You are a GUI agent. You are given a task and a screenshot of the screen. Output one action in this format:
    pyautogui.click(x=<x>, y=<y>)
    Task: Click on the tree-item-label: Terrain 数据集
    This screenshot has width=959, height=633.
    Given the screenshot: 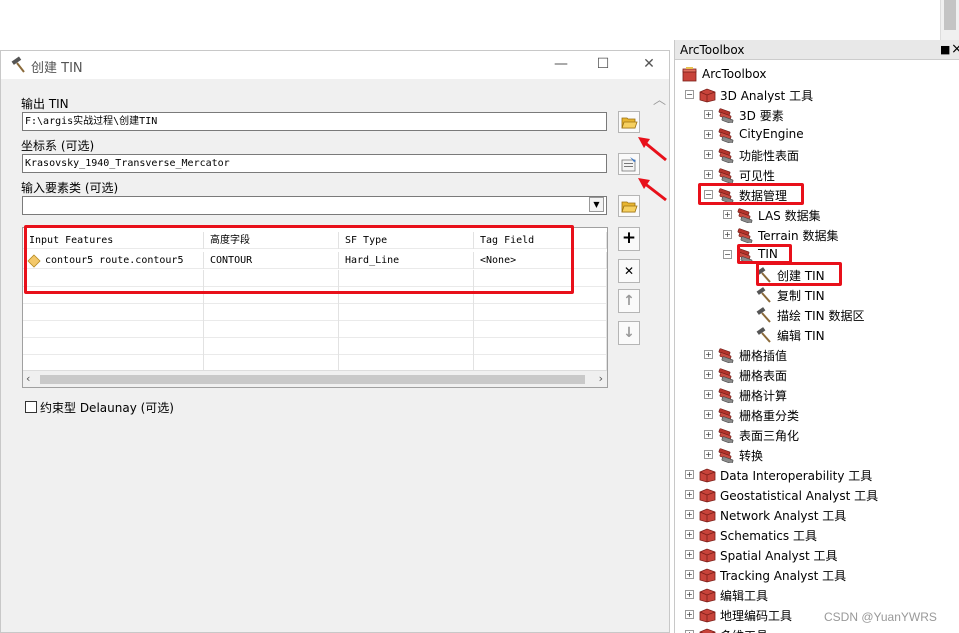 What is the action you would take?
    pyautogui.click(x=798, y=236)
    